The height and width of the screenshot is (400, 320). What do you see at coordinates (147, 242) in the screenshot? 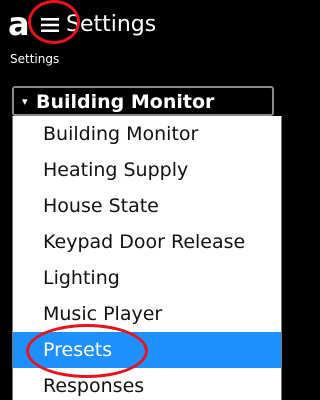
I see `dropdown-option-keypad-door-release: Keypad Door Release` at bounding box center [147, 242].